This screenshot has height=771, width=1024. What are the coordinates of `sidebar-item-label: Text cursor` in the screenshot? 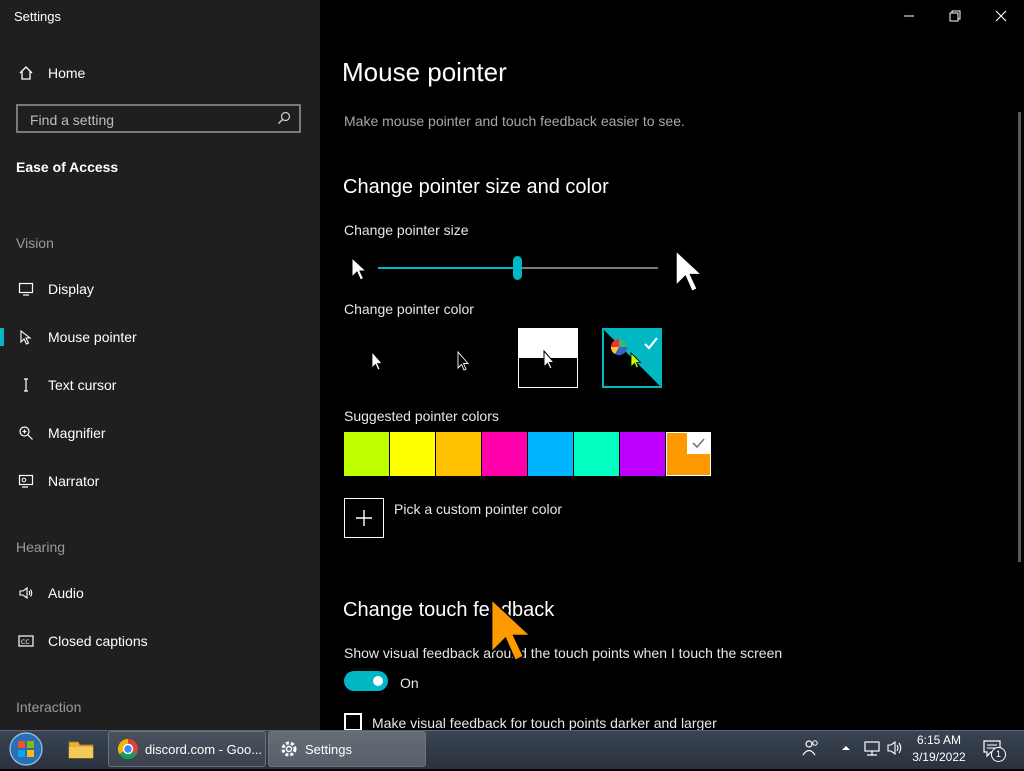 It's located at (82, 385).